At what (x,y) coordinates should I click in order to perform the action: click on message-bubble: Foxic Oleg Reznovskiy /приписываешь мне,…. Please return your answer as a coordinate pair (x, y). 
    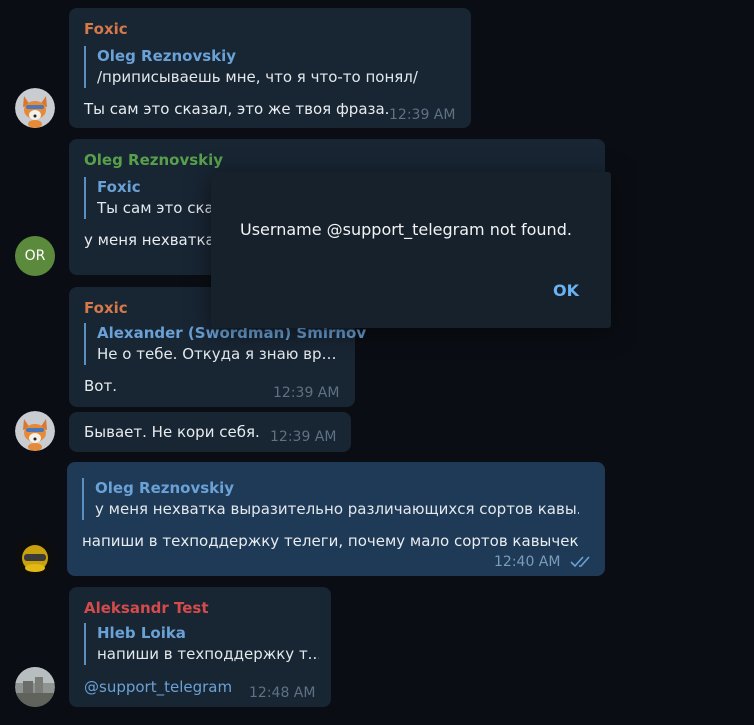
    Looking at the image, I should click on (270, 68).